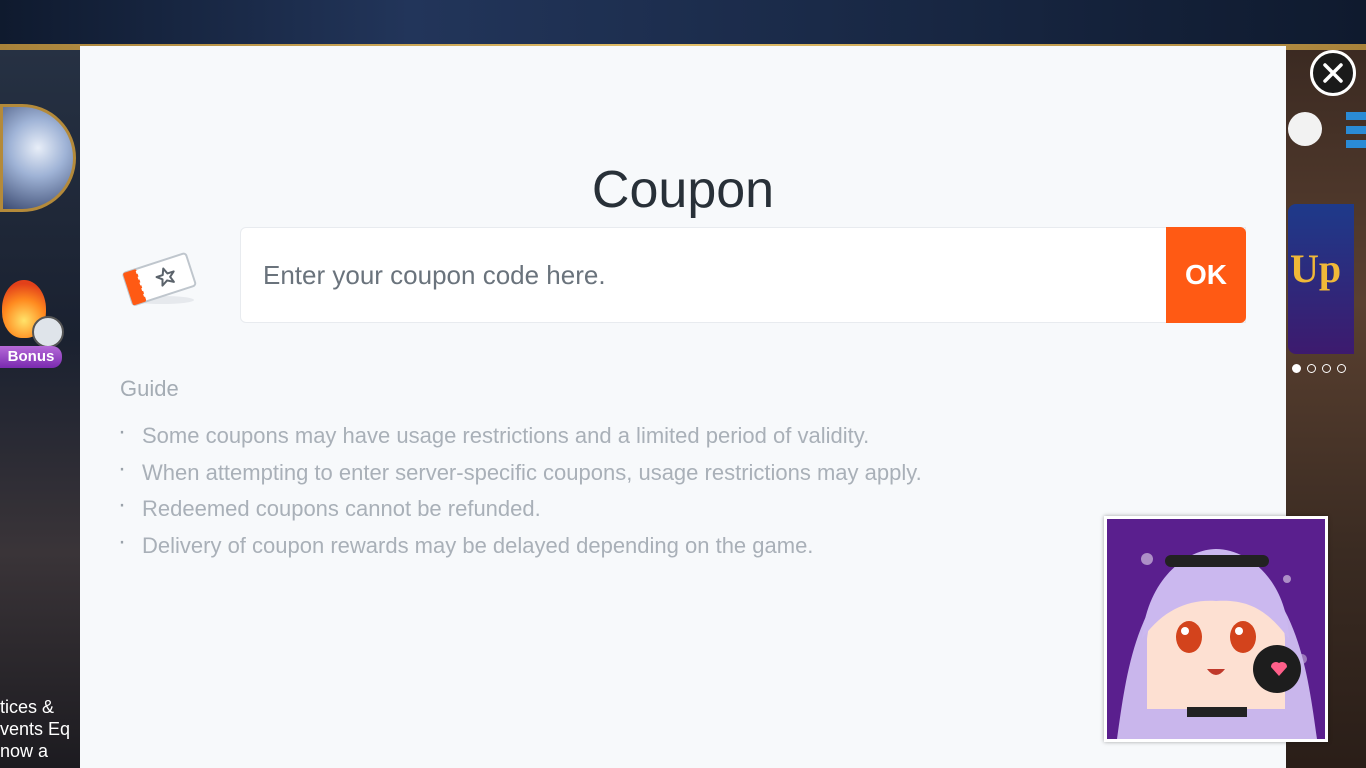  Describe the element at coordinates (24, 751) in the screenshot. I see `notices-line-3: now a` at that location.